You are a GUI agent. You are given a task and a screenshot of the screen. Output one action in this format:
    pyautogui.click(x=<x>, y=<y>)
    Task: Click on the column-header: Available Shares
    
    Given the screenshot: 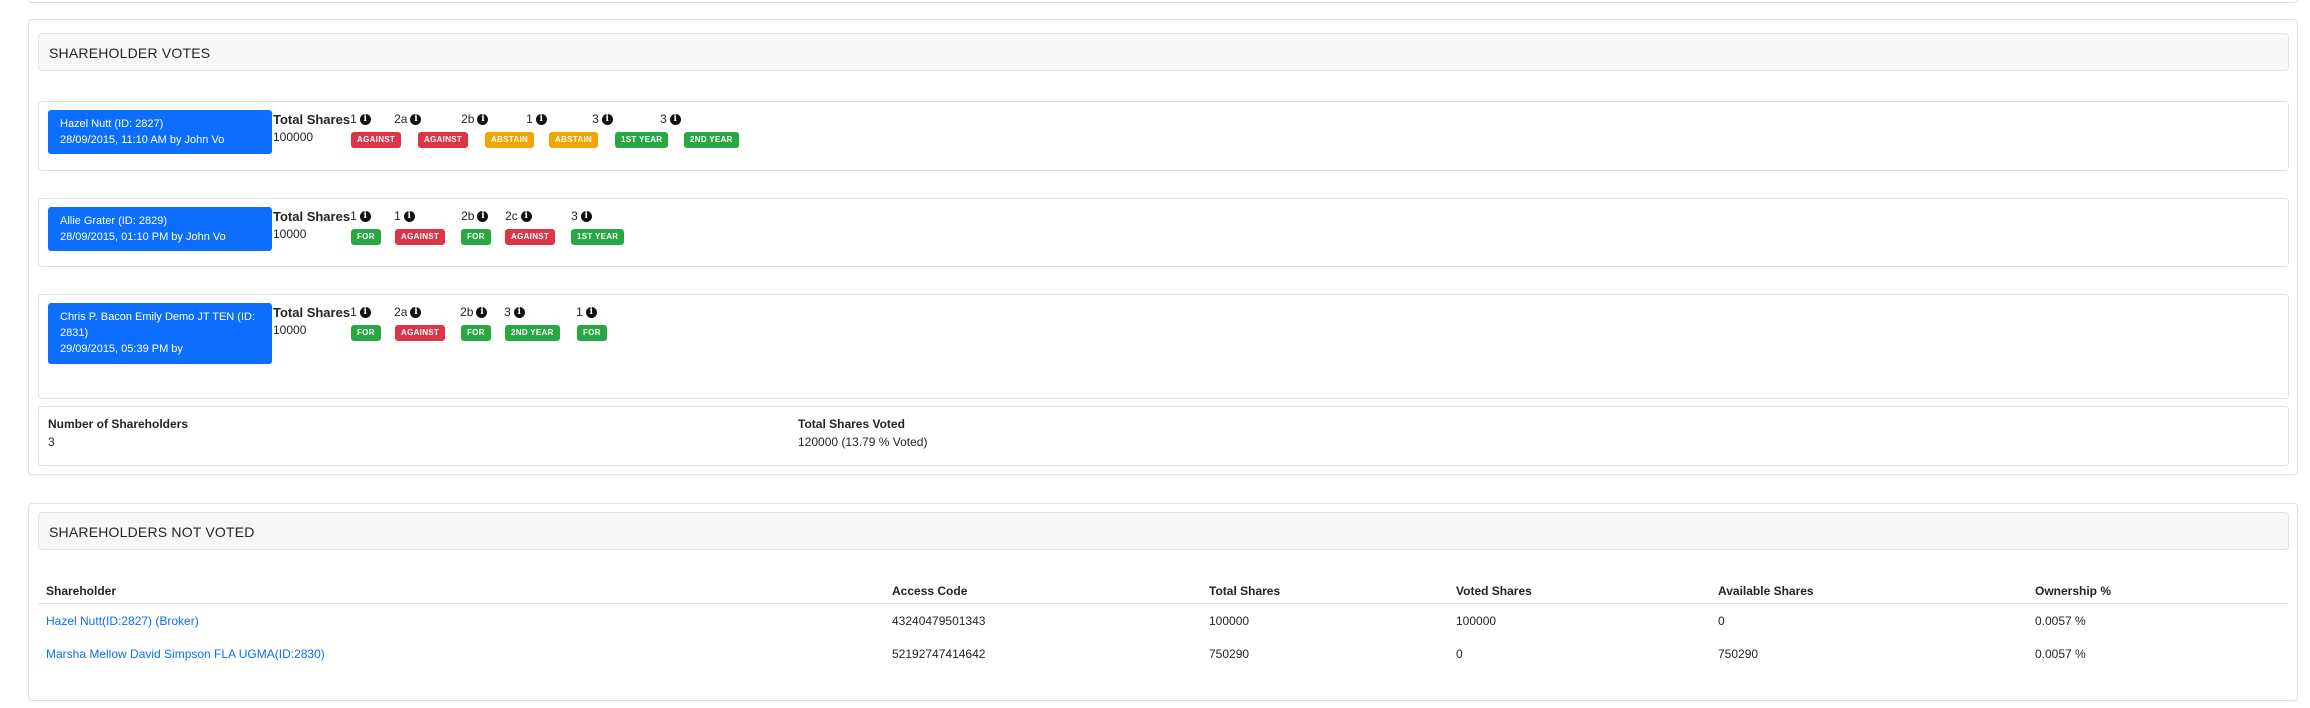 What is the action you would take?
    pyautogui.click(x=1868, y=591)
    